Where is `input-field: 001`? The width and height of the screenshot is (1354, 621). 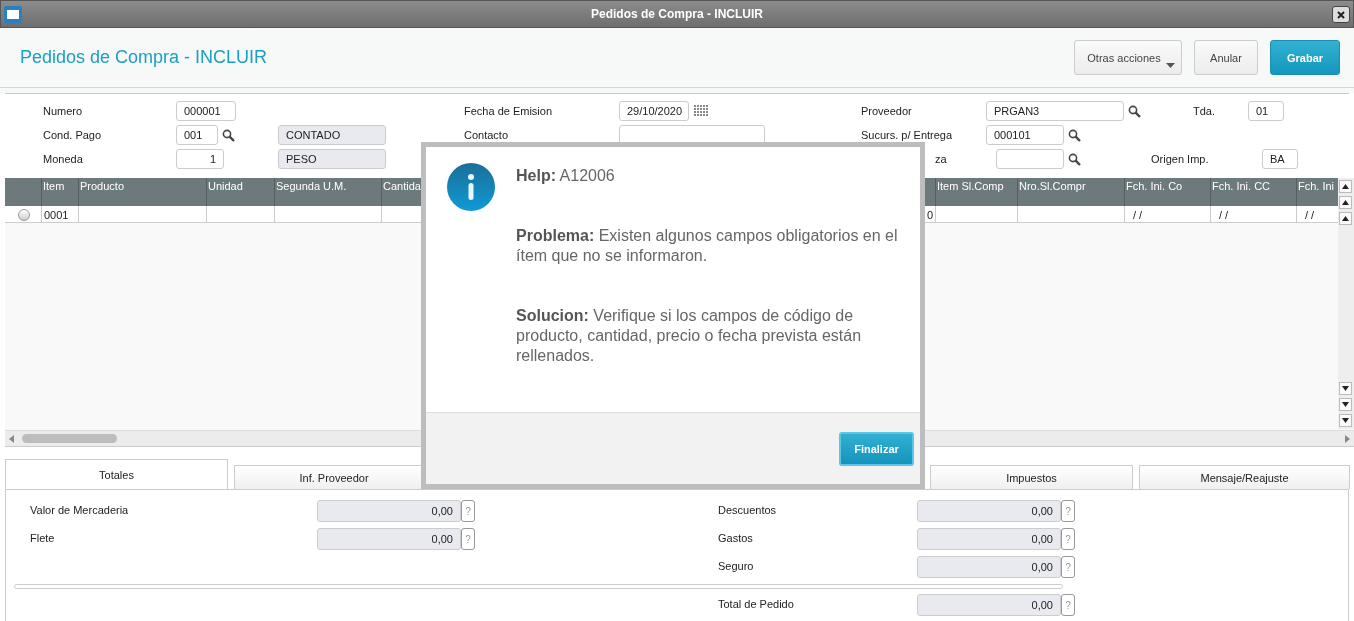 input-field: 001 is located at coordinates (197, 135).